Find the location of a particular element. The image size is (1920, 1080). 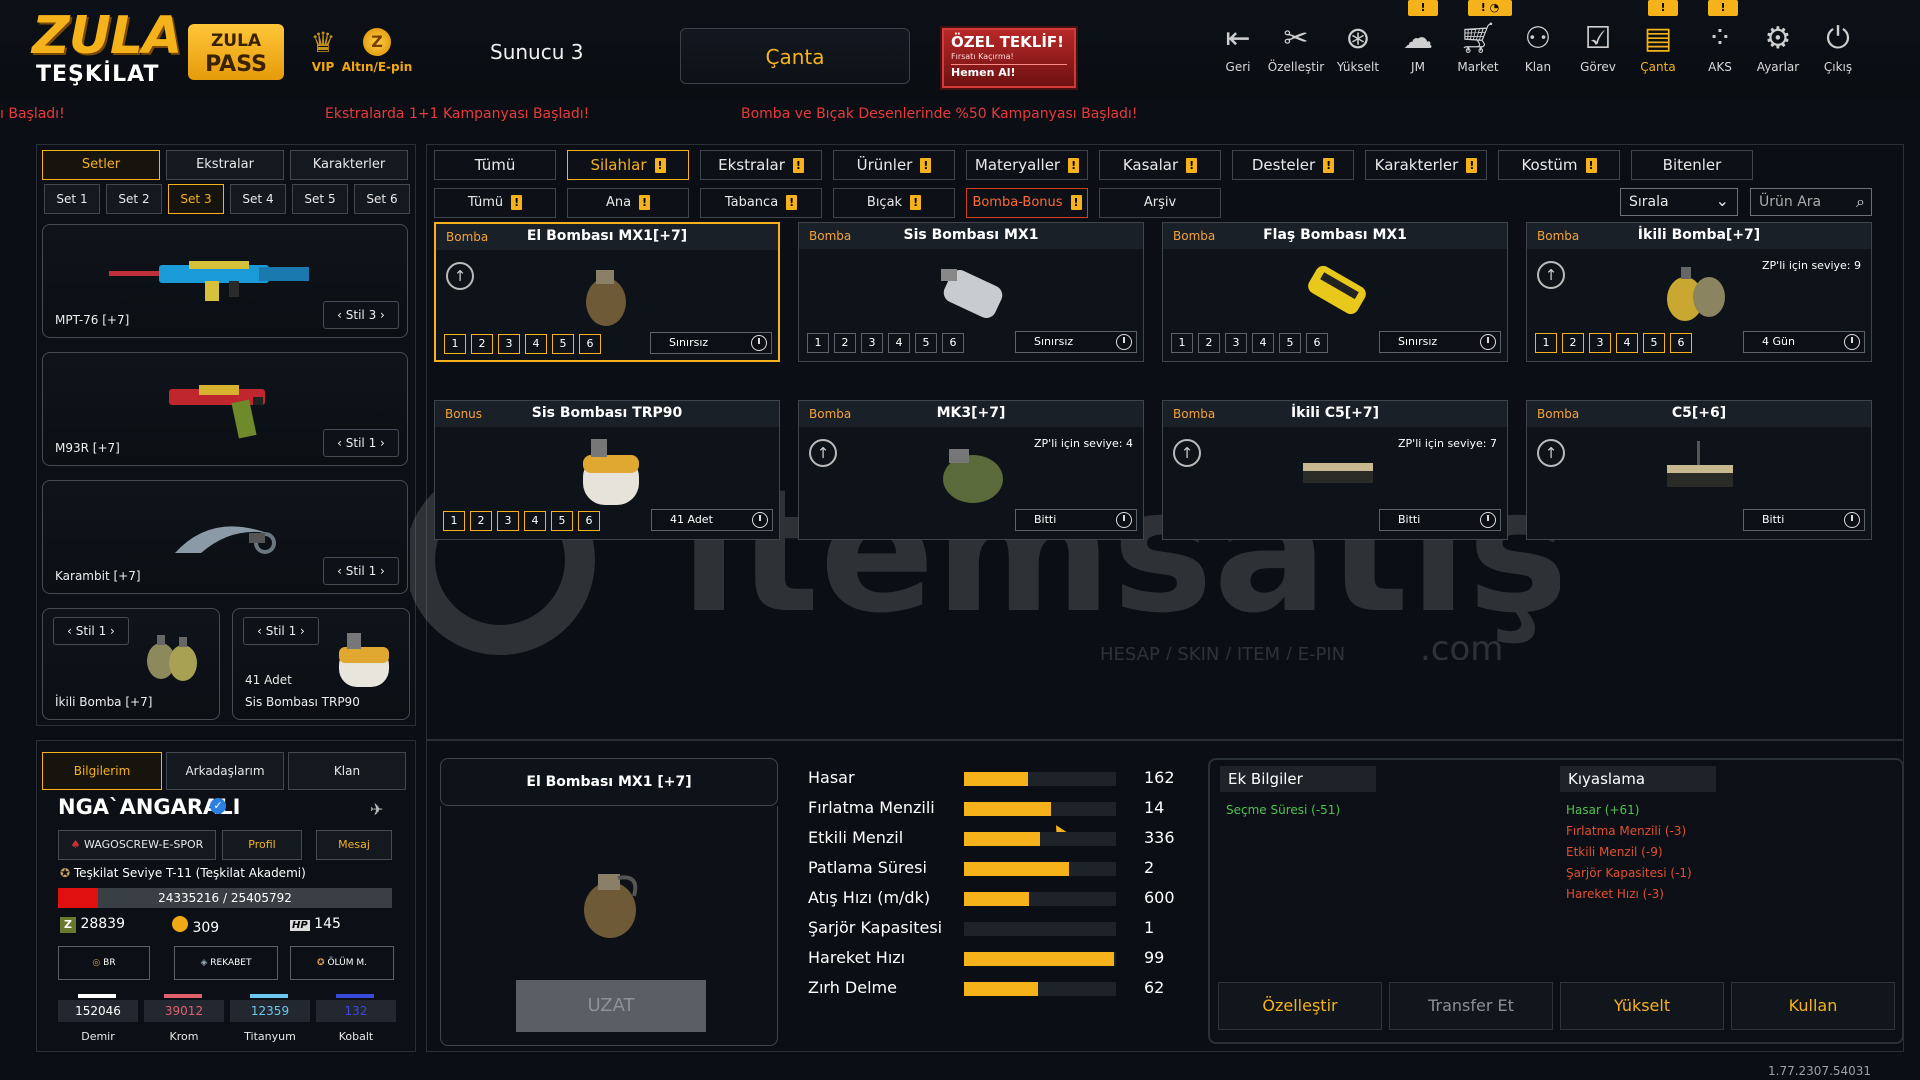

nav-chat: ☁ JM is located at coordinates (1418, 53).